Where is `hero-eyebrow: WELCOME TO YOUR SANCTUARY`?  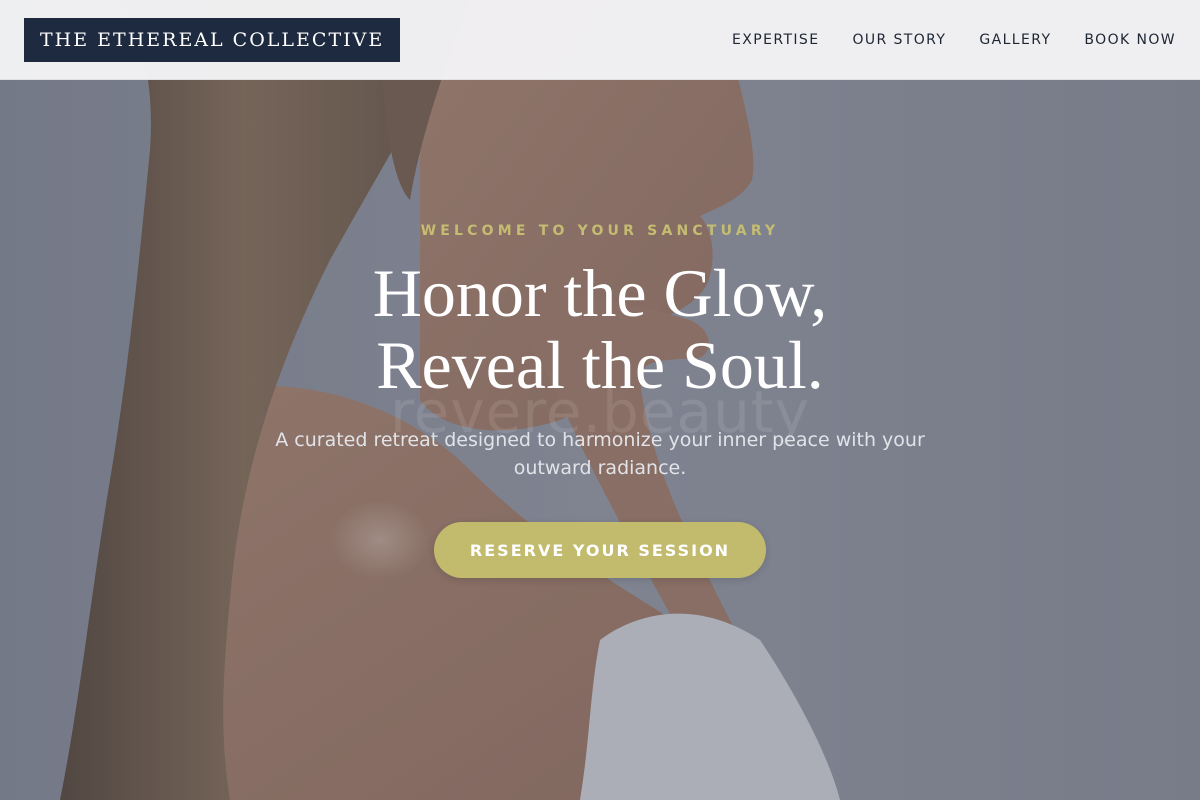 hero-eyebrow: WELCOME TO YOUR SANCTUARY is located at coordinates (600, 231).